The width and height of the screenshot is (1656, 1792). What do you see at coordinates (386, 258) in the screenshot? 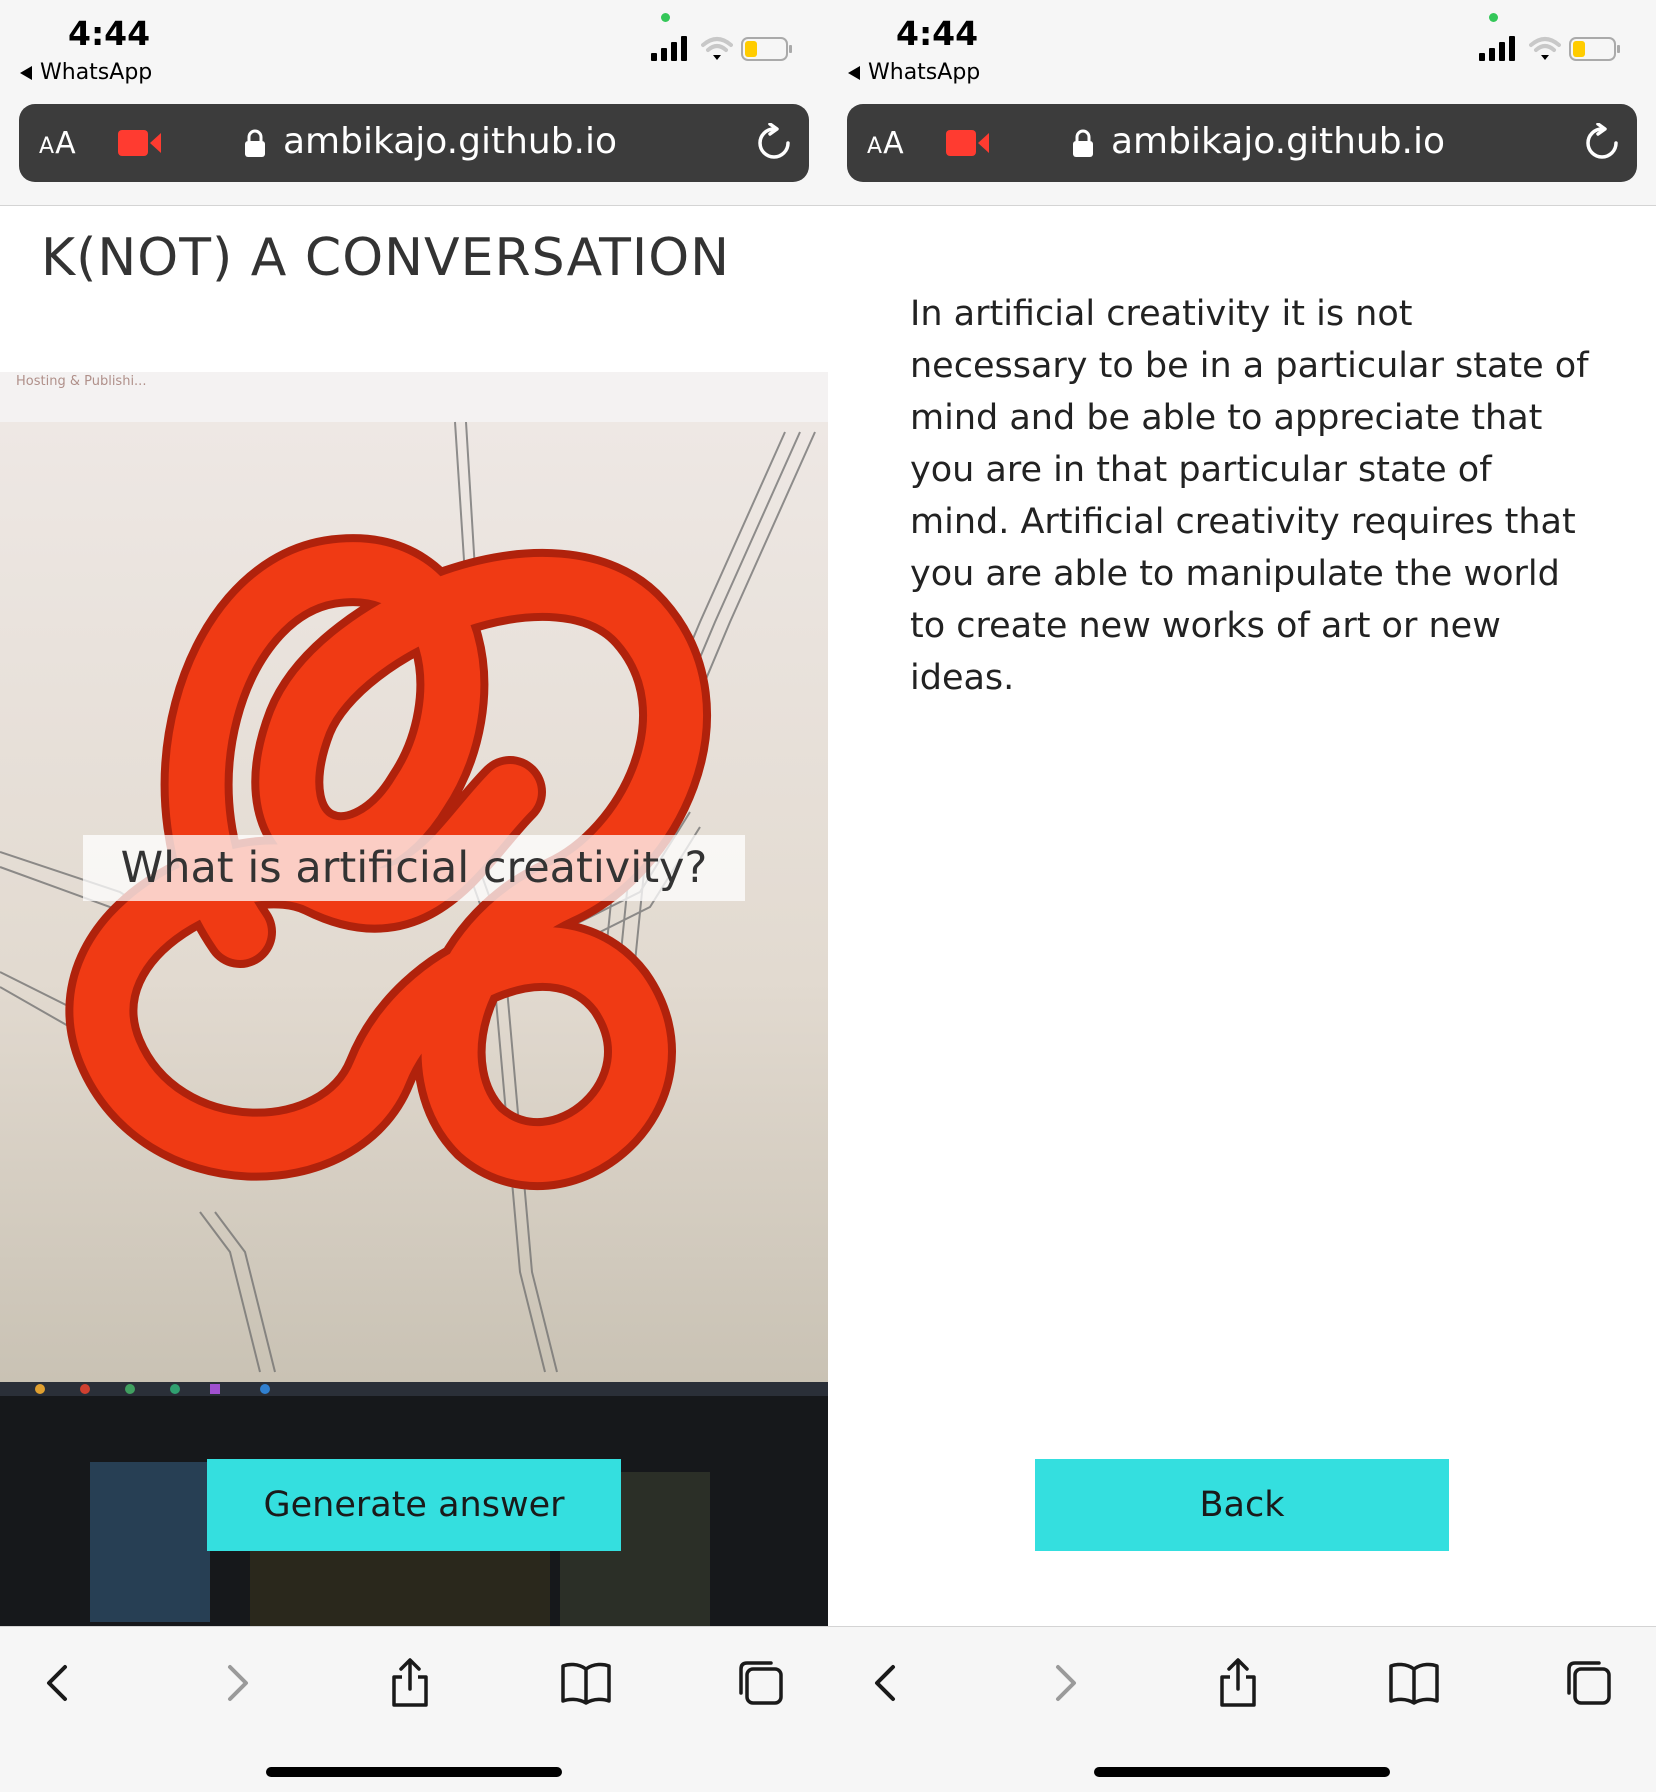
I see `page-title: K(NOT) A CONVERSATION` at bounding box center [386, 258].